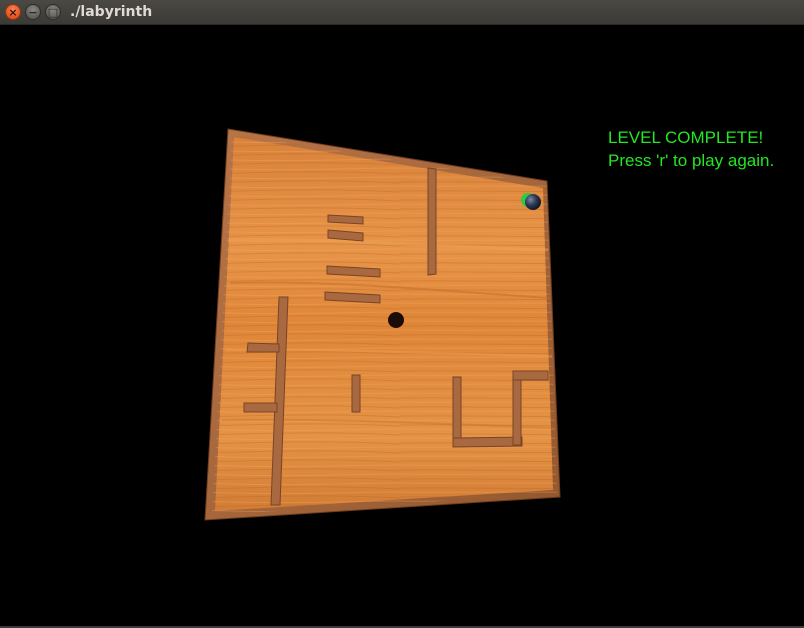 This screenshot has width=804, height=628. What do you see at coordinates (396, 320) in the screenshot?
I see `hole` at bounding box center [396, 320].